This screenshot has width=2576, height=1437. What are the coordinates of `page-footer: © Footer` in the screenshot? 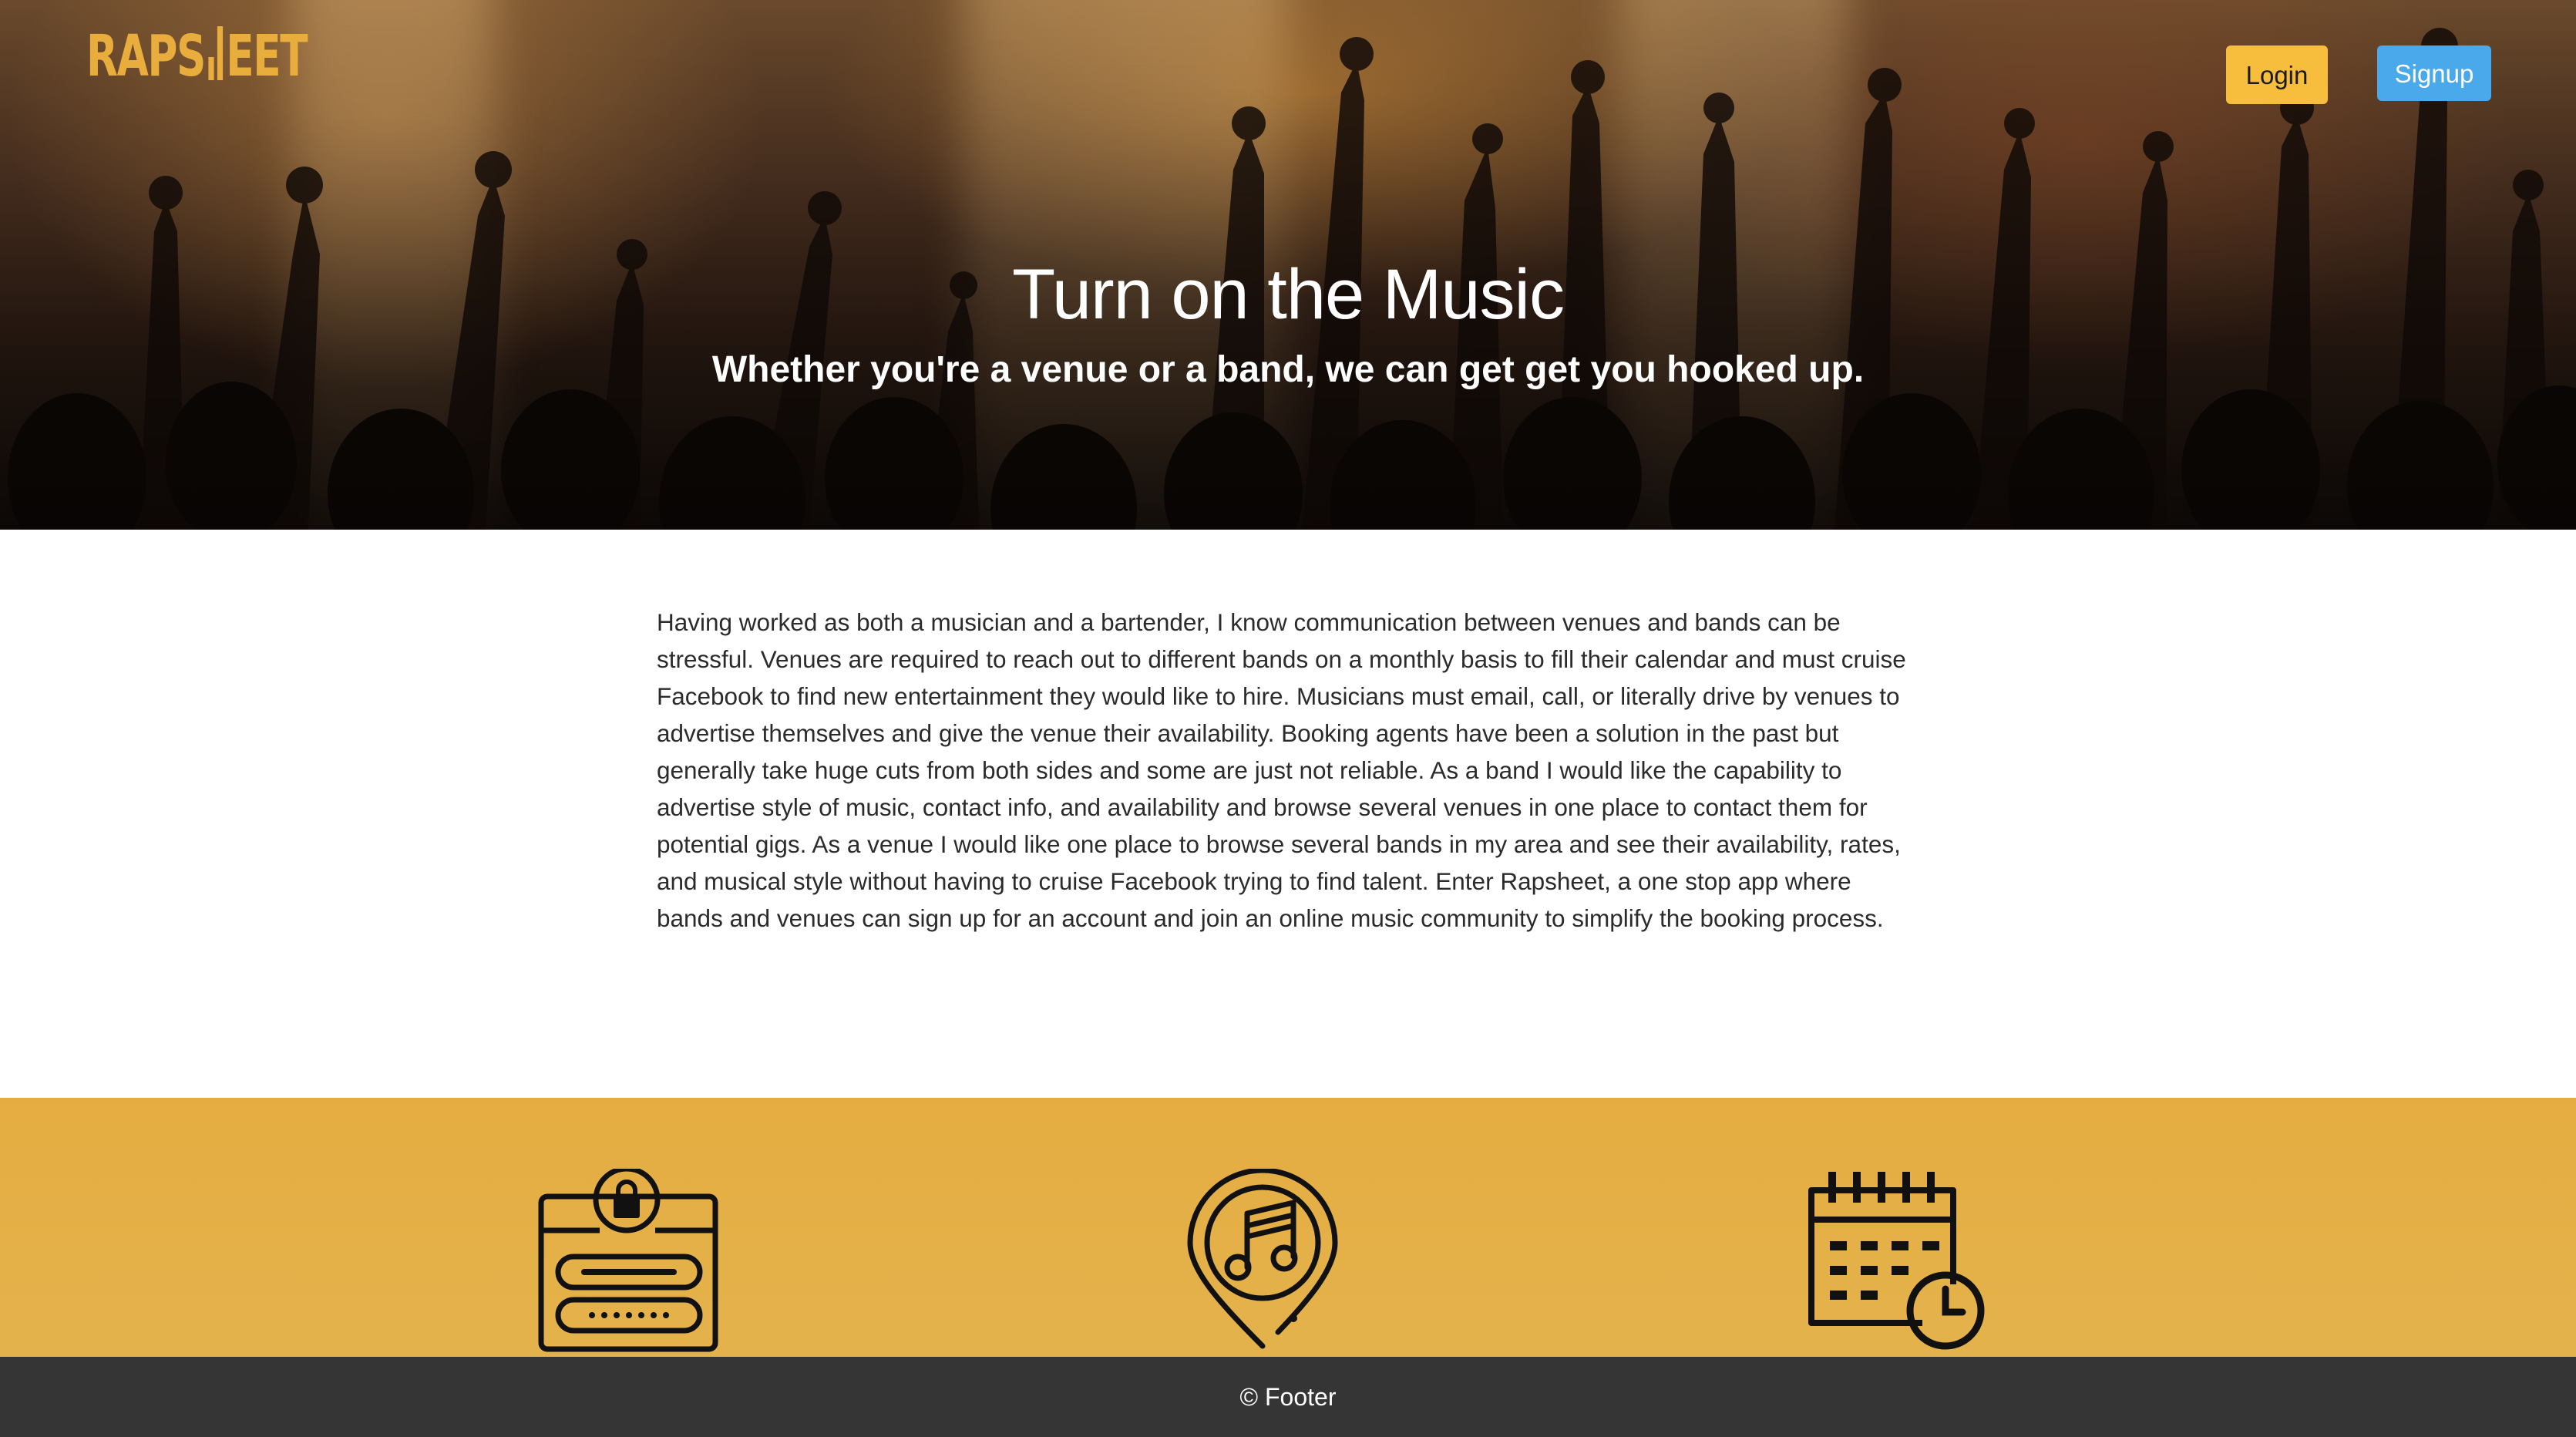 It's located at (1288, 1397).